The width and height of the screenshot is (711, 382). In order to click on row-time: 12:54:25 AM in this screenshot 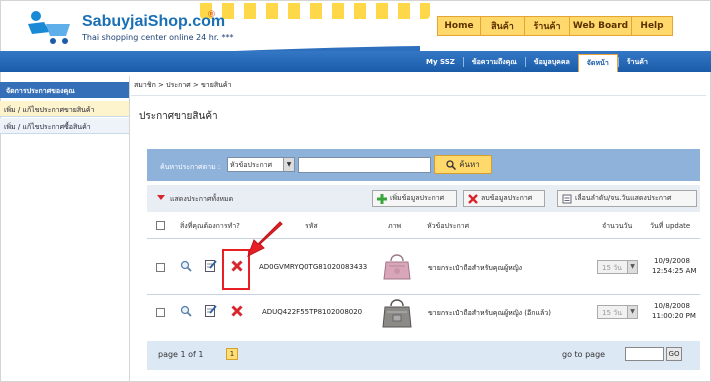, I will do `click(674, 271)`.